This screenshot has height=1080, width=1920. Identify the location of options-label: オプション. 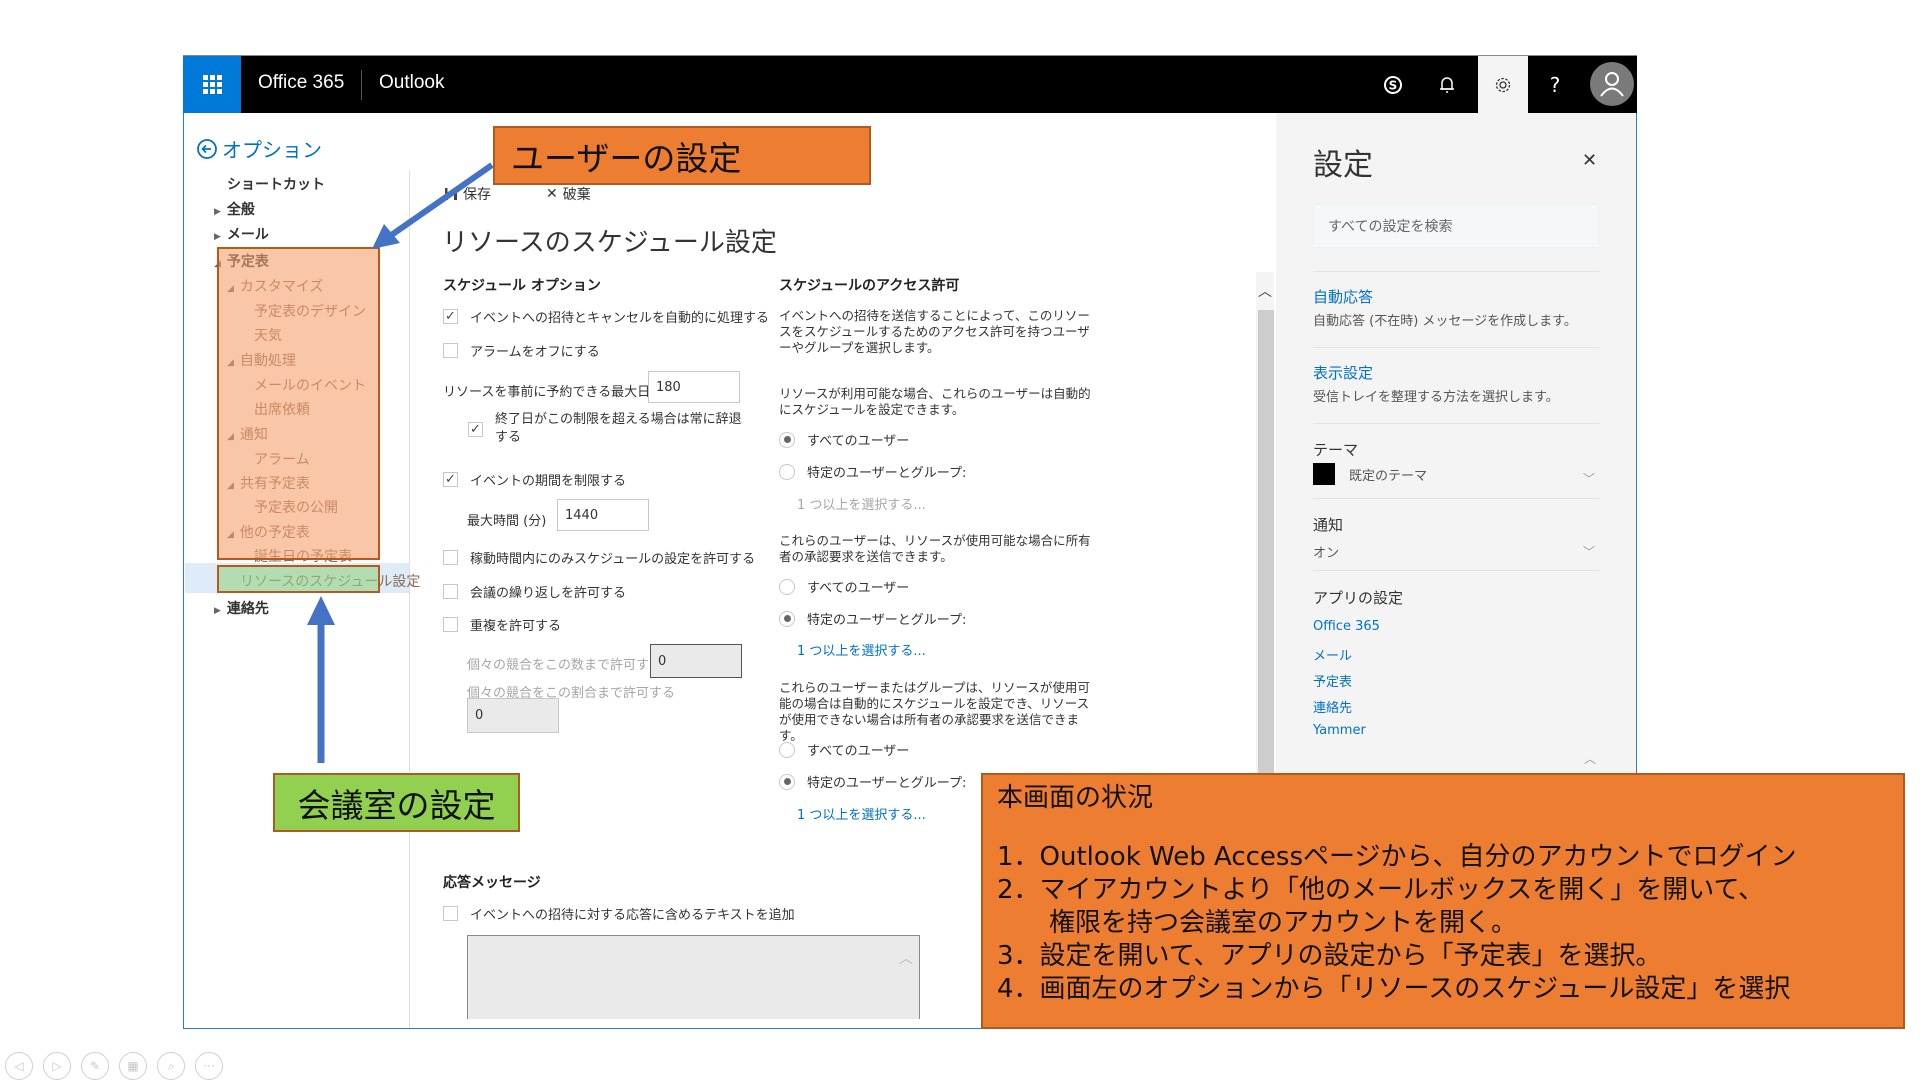
(272, 150).